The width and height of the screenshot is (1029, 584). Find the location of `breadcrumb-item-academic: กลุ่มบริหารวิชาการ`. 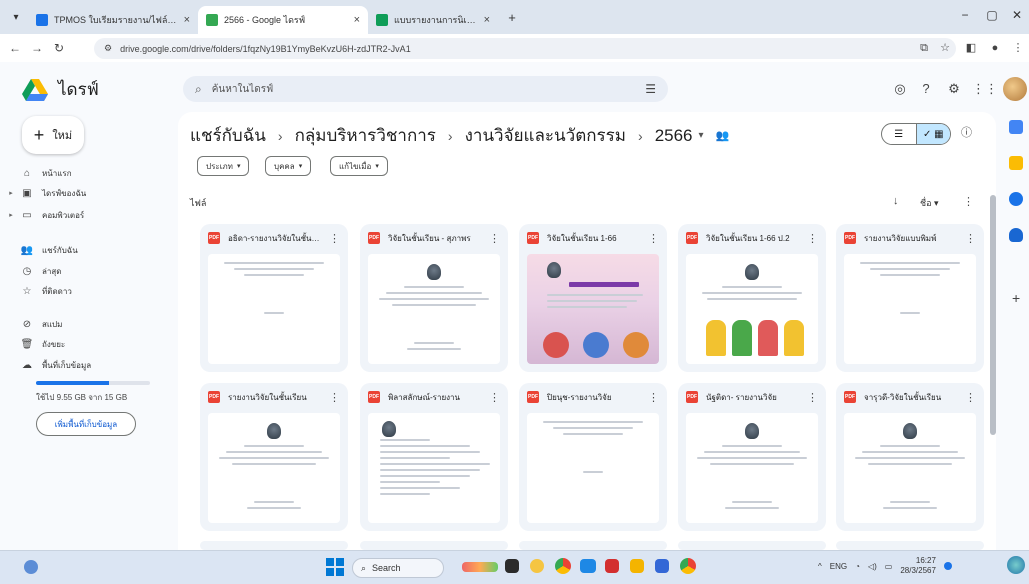

breadcrumb-item-academic: กลุ่มบริหารวิชาการ is located at coordinates (365, 135).